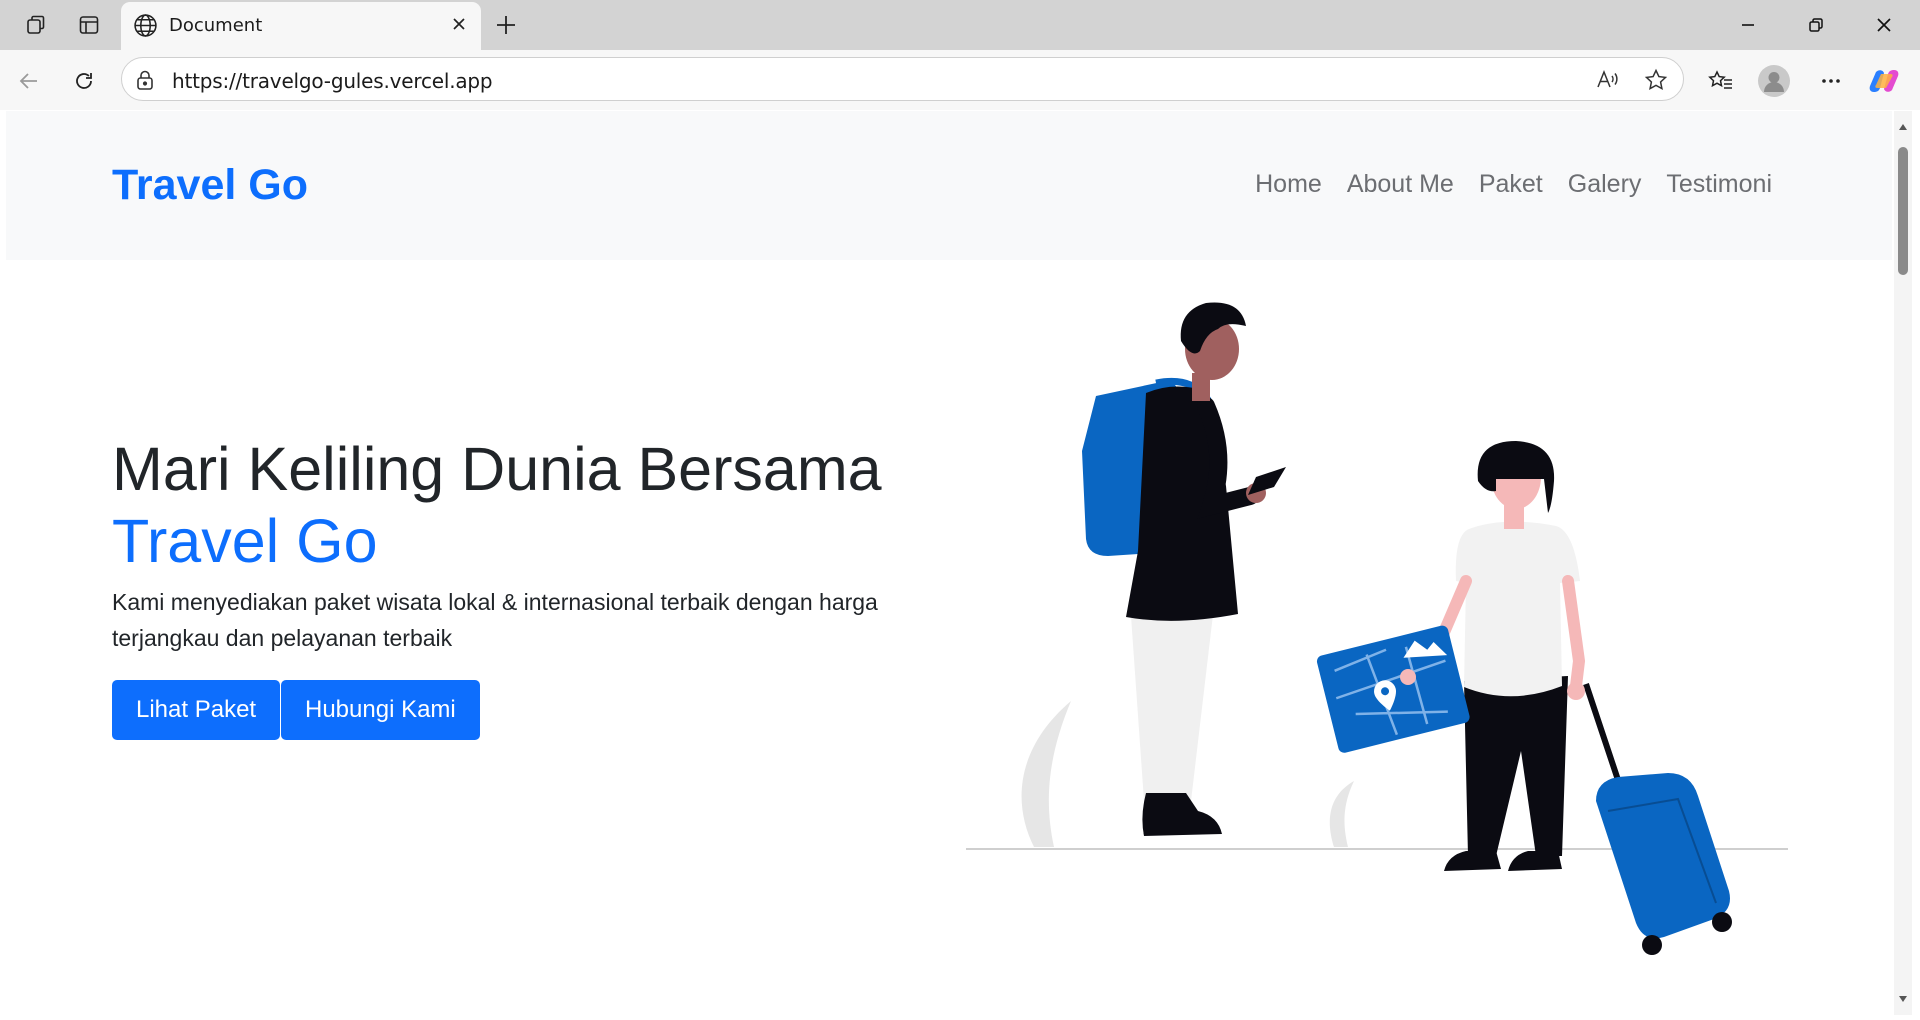 The width and height of the screenshot is (1920, 1020). I want to click on url-text: https://travelgo-gules.vercel.app, so click(332, 81).